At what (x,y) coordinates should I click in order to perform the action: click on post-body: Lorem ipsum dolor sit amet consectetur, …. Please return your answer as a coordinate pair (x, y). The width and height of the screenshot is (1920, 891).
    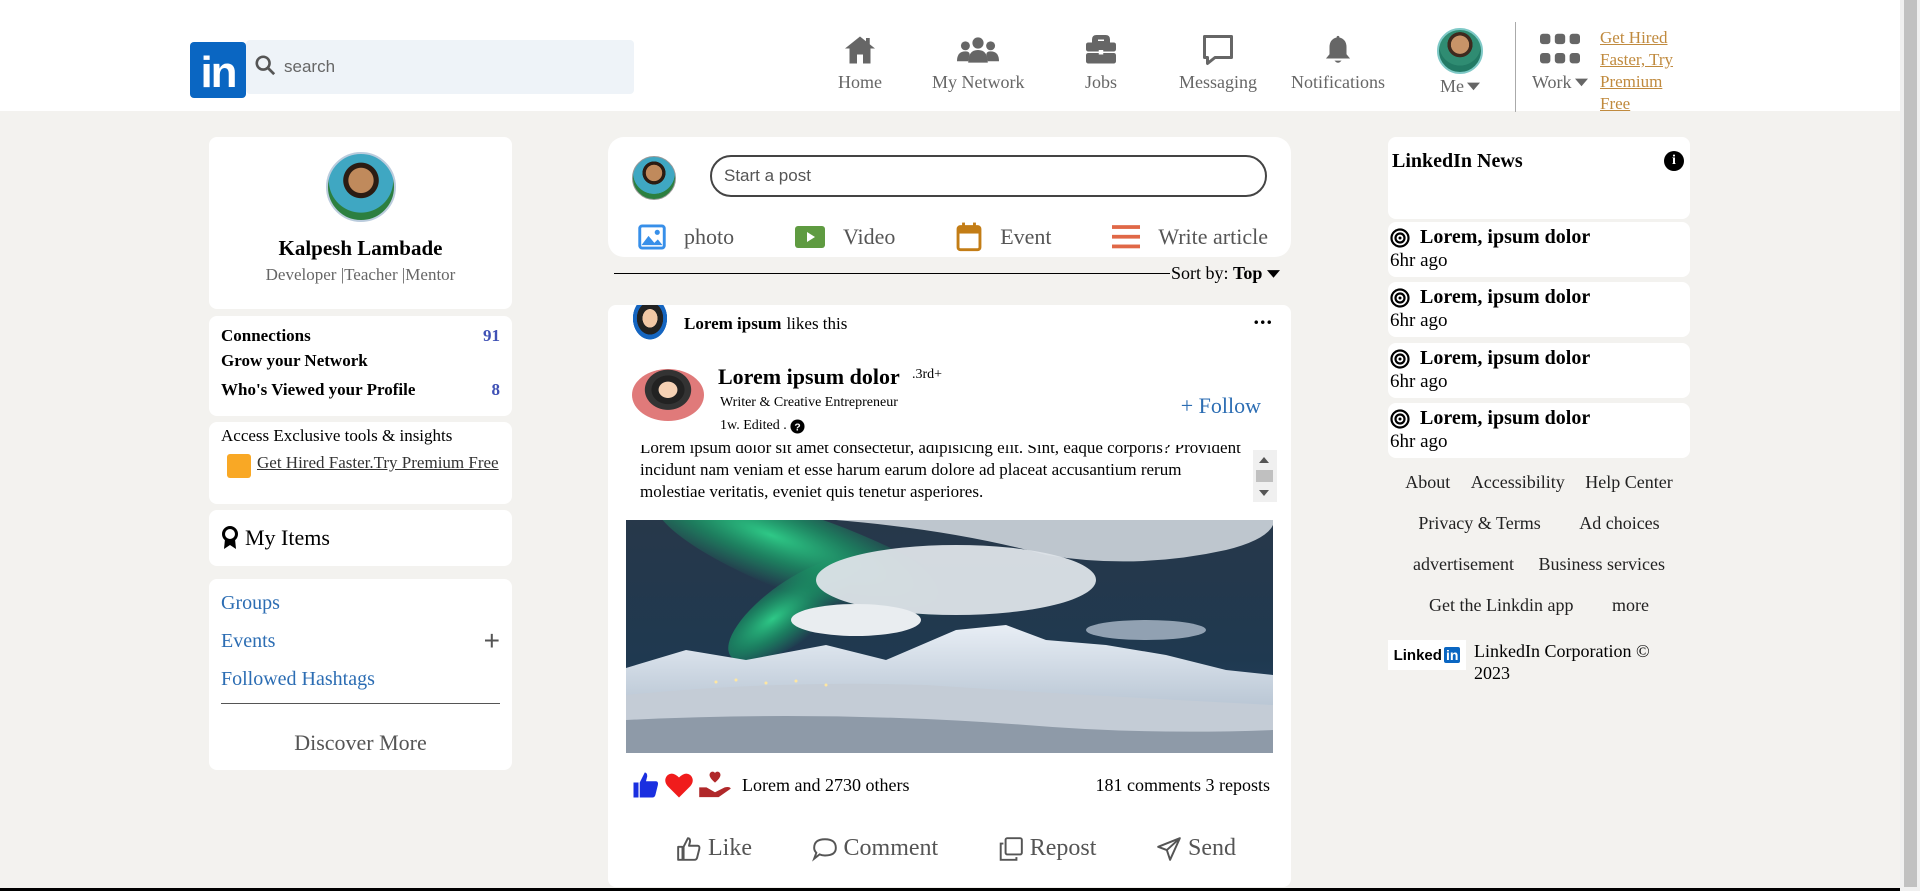
    Looking at the image, I should click on (945, 473).